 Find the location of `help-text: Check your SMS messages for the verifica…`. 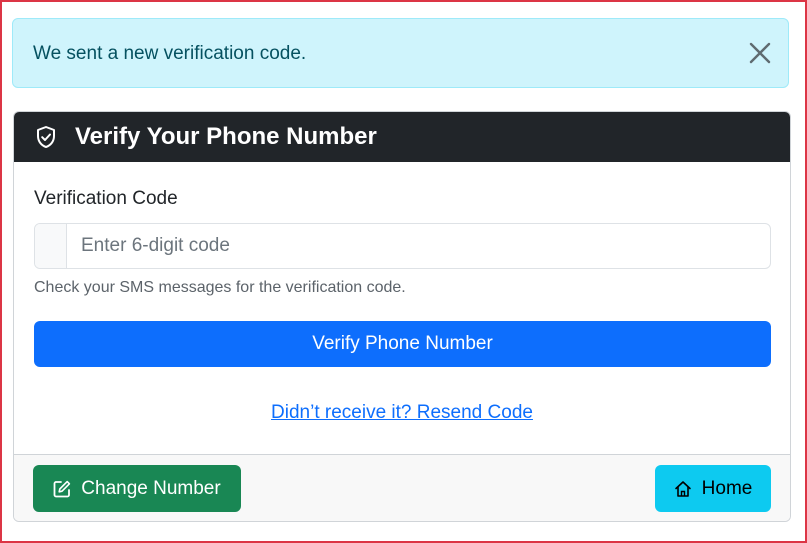

help-text: Check your SMS messages for the verifica… is located at coordinates (220, 287).